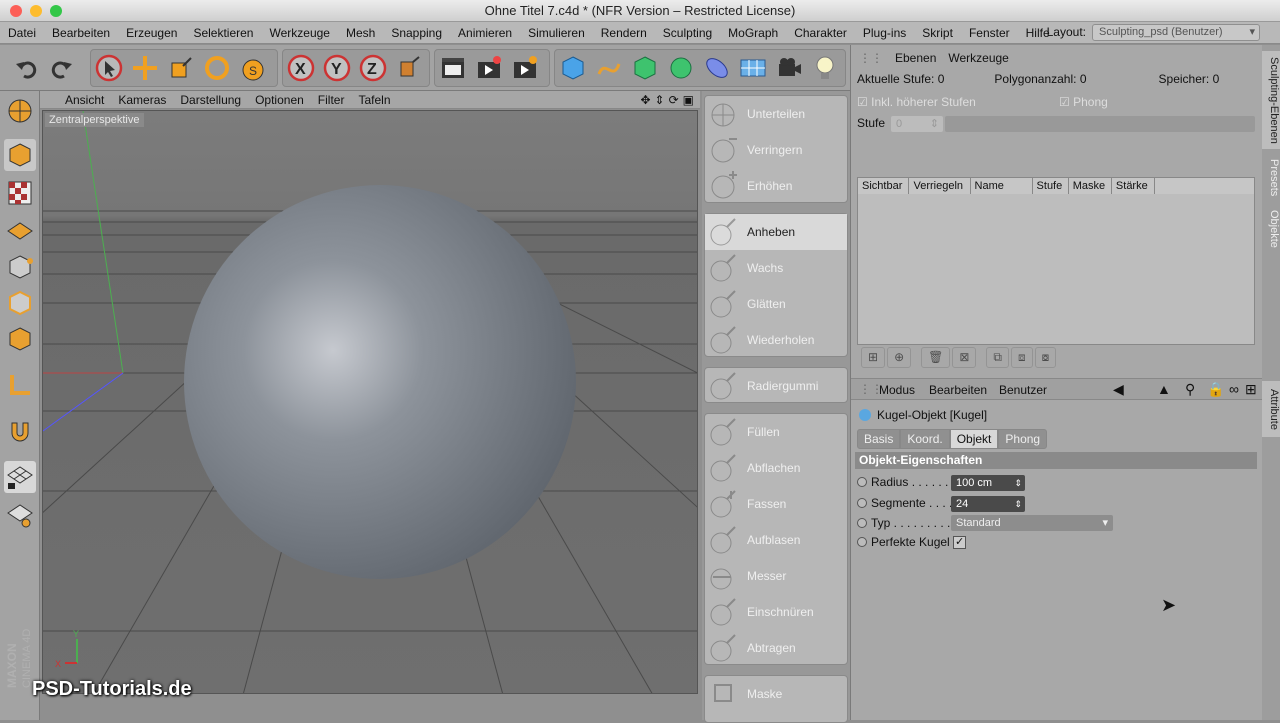  What do you see at coordinates (916, 102) in the screenshot?
I see `include-higher-option: ☑ Inkl. höherer Stufen` at bounding box center [916, 102].